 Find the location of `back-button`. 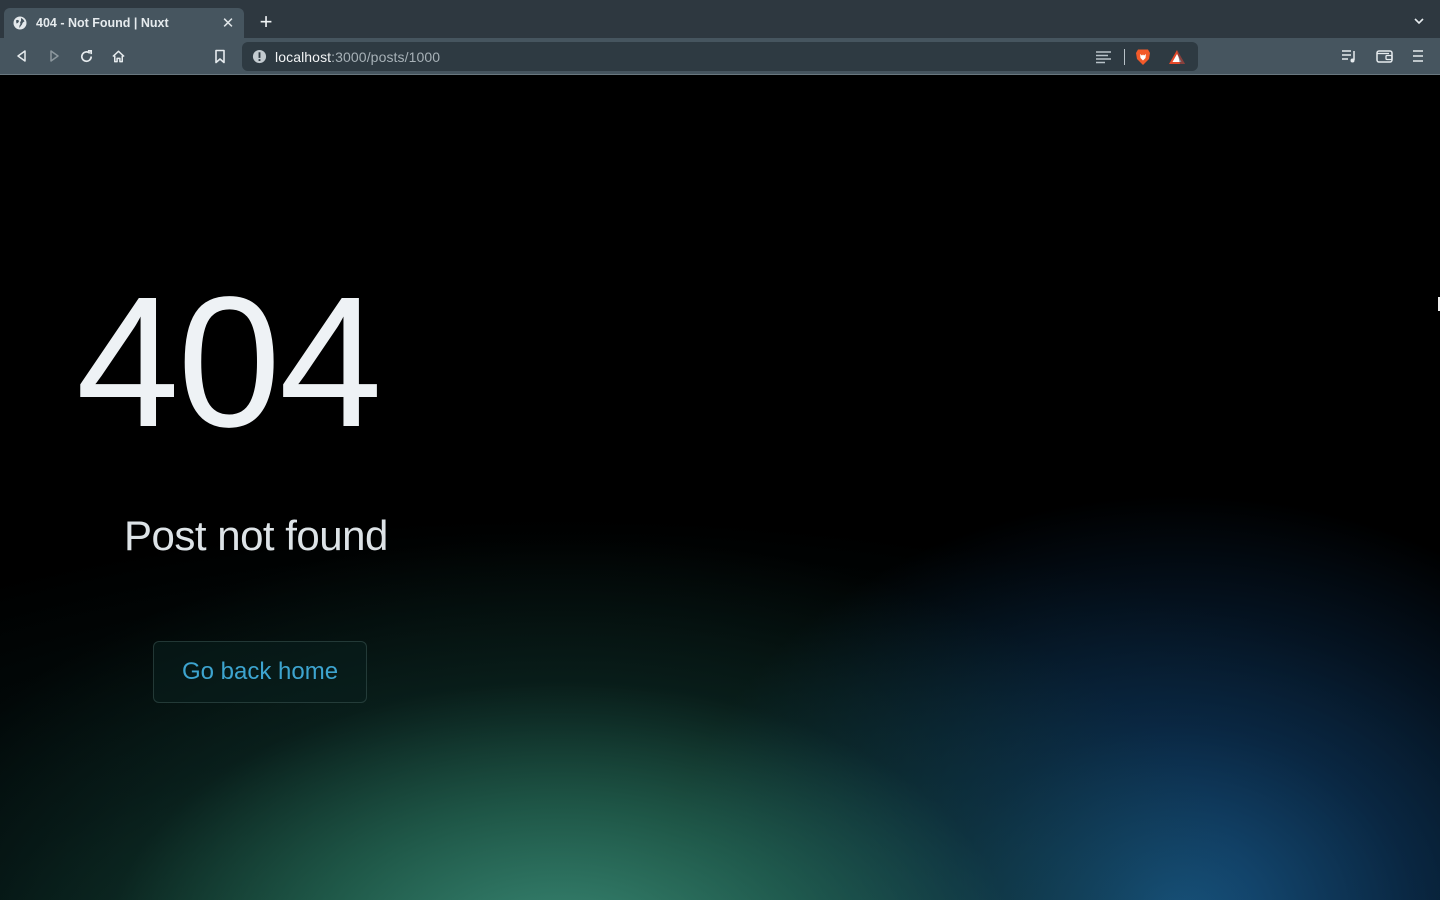

back-button is located at coordinates (22, 56).